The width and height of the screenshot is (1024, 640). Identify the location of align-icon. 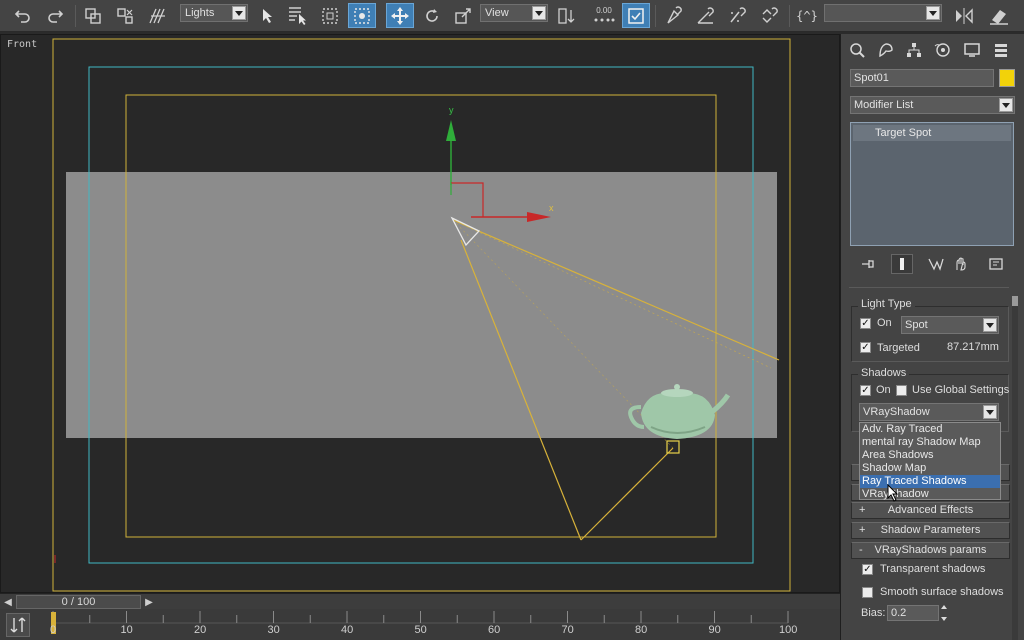
(999, 15).